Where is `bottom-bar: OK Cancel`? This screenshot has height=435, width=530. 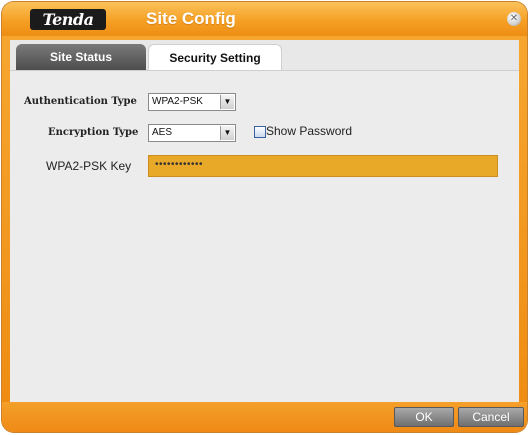
bottom-bar: OK Cancel is located at coordinates (264, 417).